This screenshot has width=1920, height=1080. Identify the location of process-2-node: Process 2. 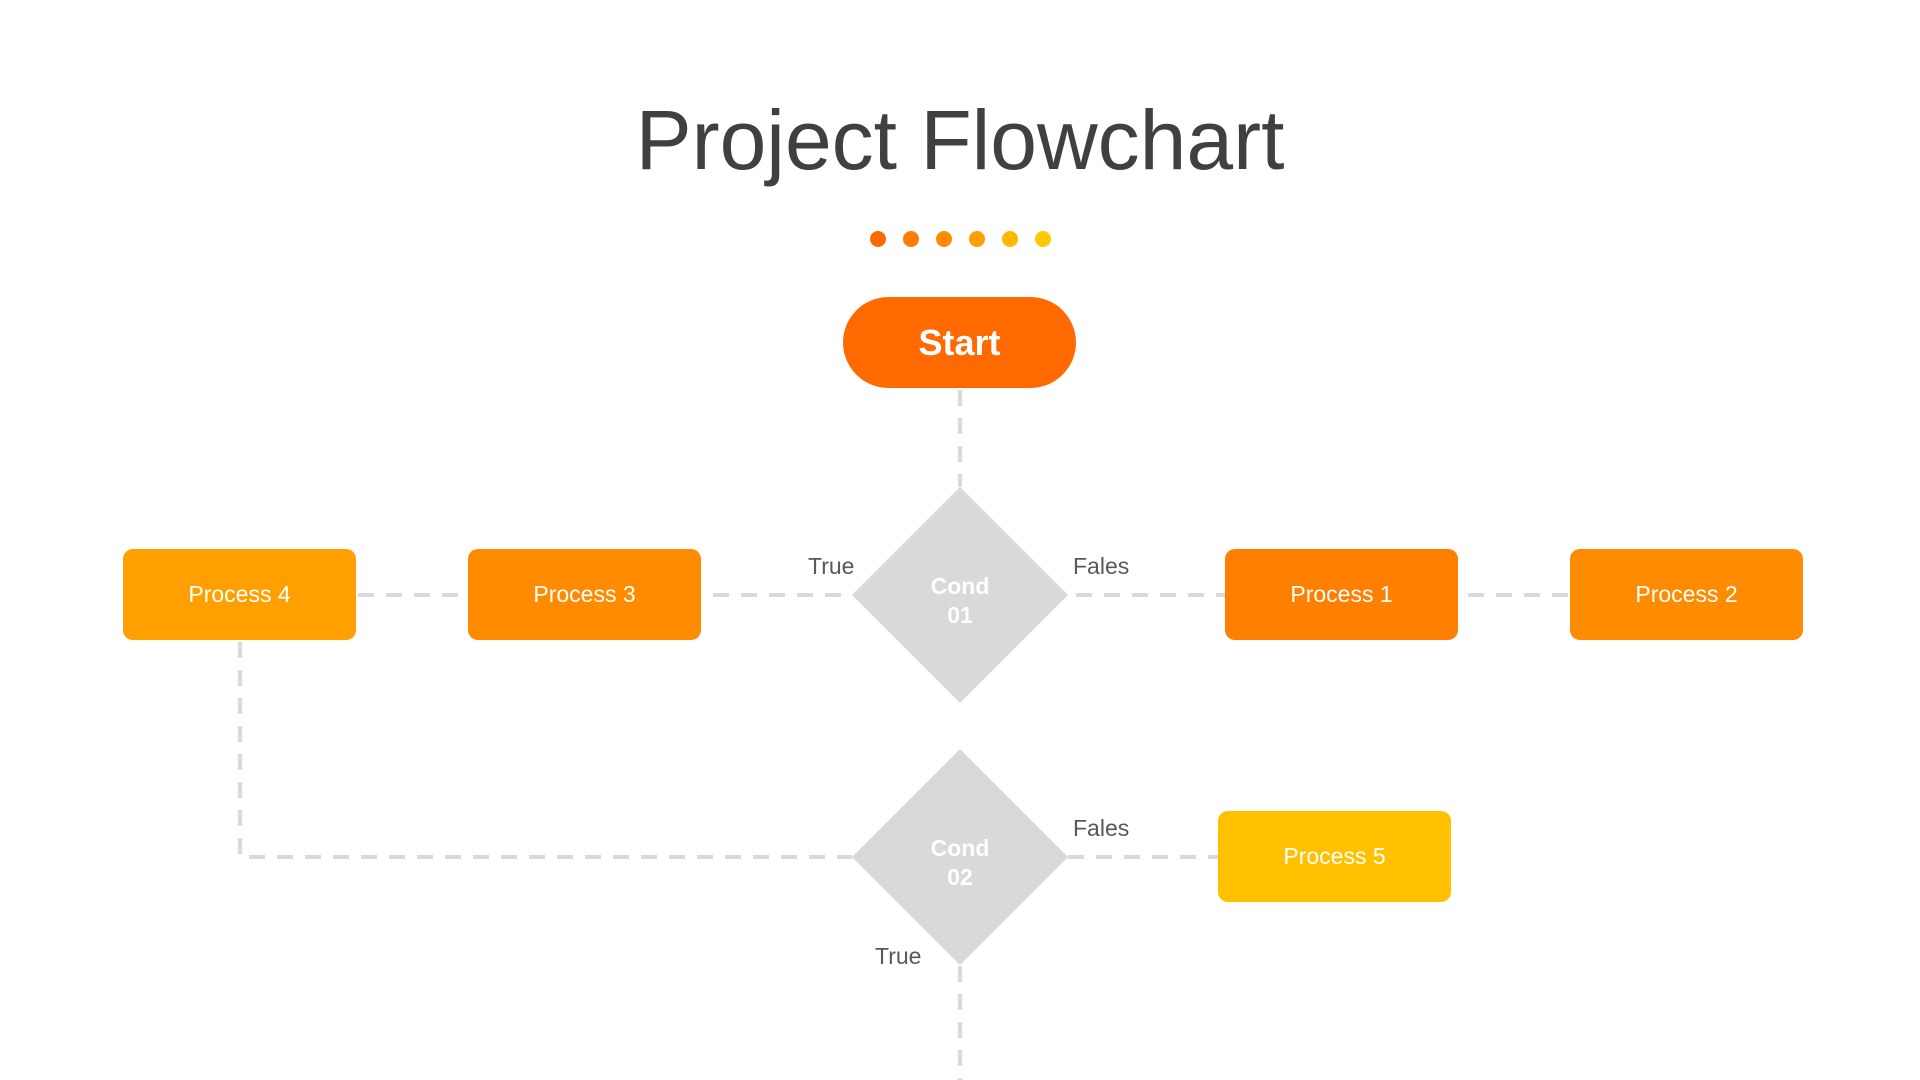
(1686, 594).